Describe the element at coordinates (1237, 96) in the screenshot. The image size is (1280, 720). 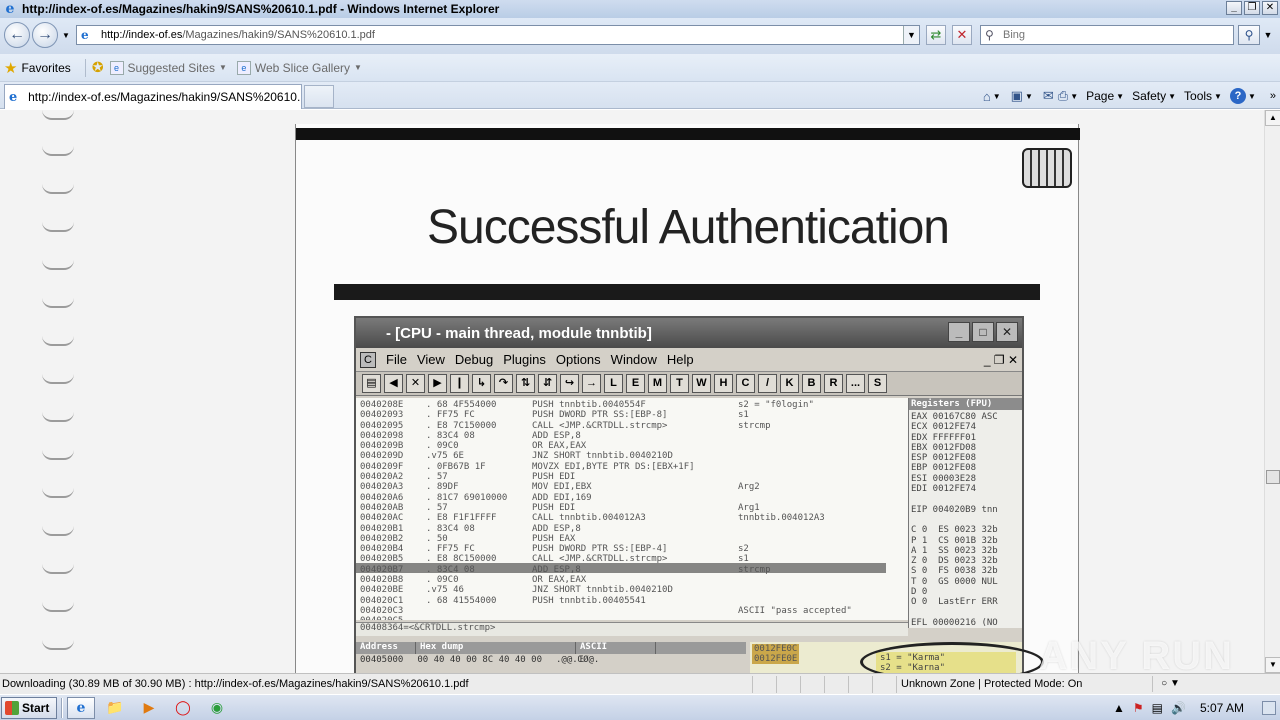
I see `help-icon: ?` at that location.